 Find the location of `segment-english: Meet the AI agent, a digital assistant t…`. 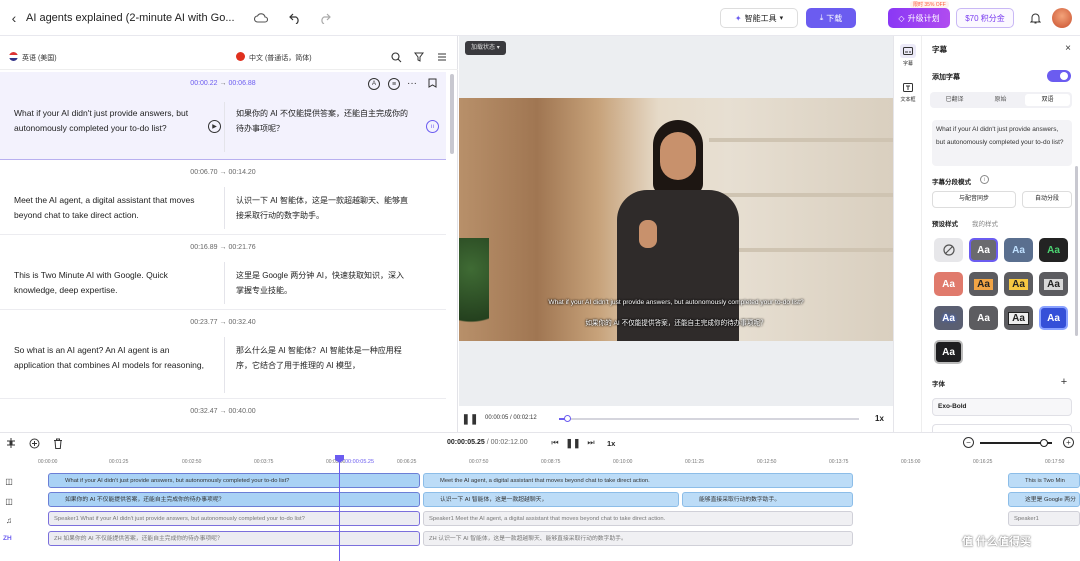

segment-english: Meet the AI agent, a digital assistant t… is located at coordinates (109, 208).